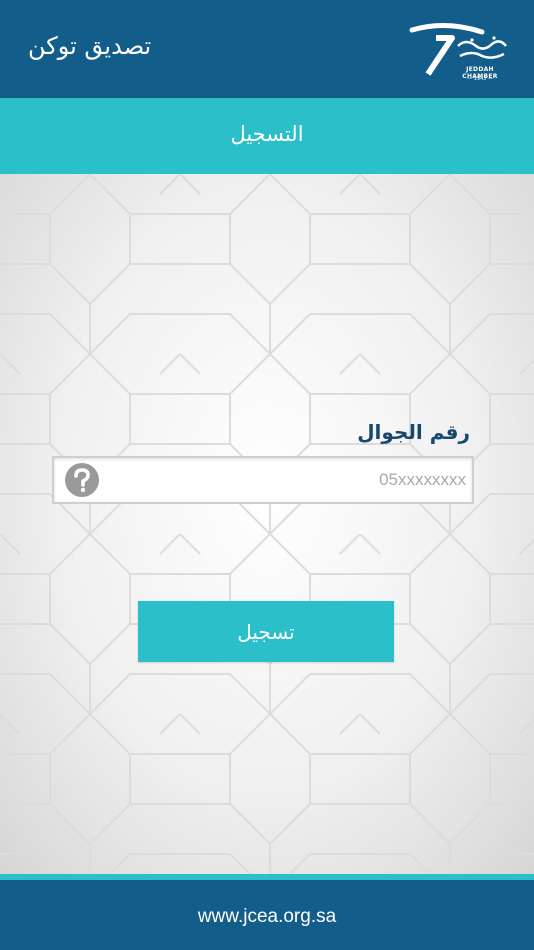 The height and width of the screenshot is (950, 534). I want to click on footer-website-link: www.jcea.org.sa, so click(267, 917).